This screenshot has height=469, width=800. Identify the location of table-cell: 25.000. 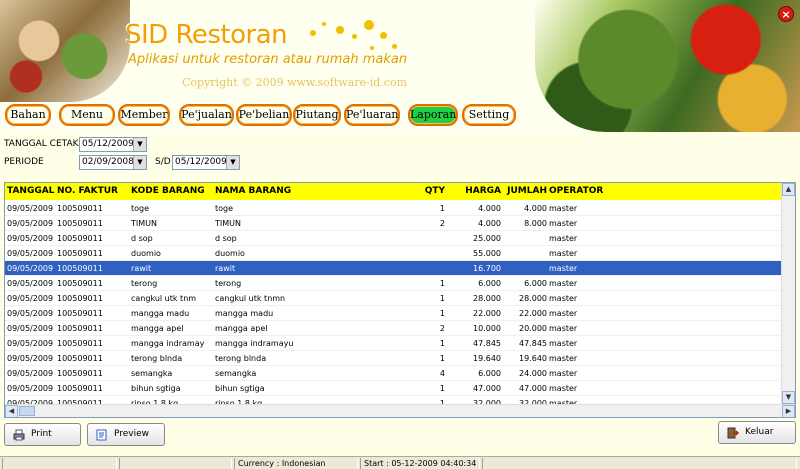
(487, 238).